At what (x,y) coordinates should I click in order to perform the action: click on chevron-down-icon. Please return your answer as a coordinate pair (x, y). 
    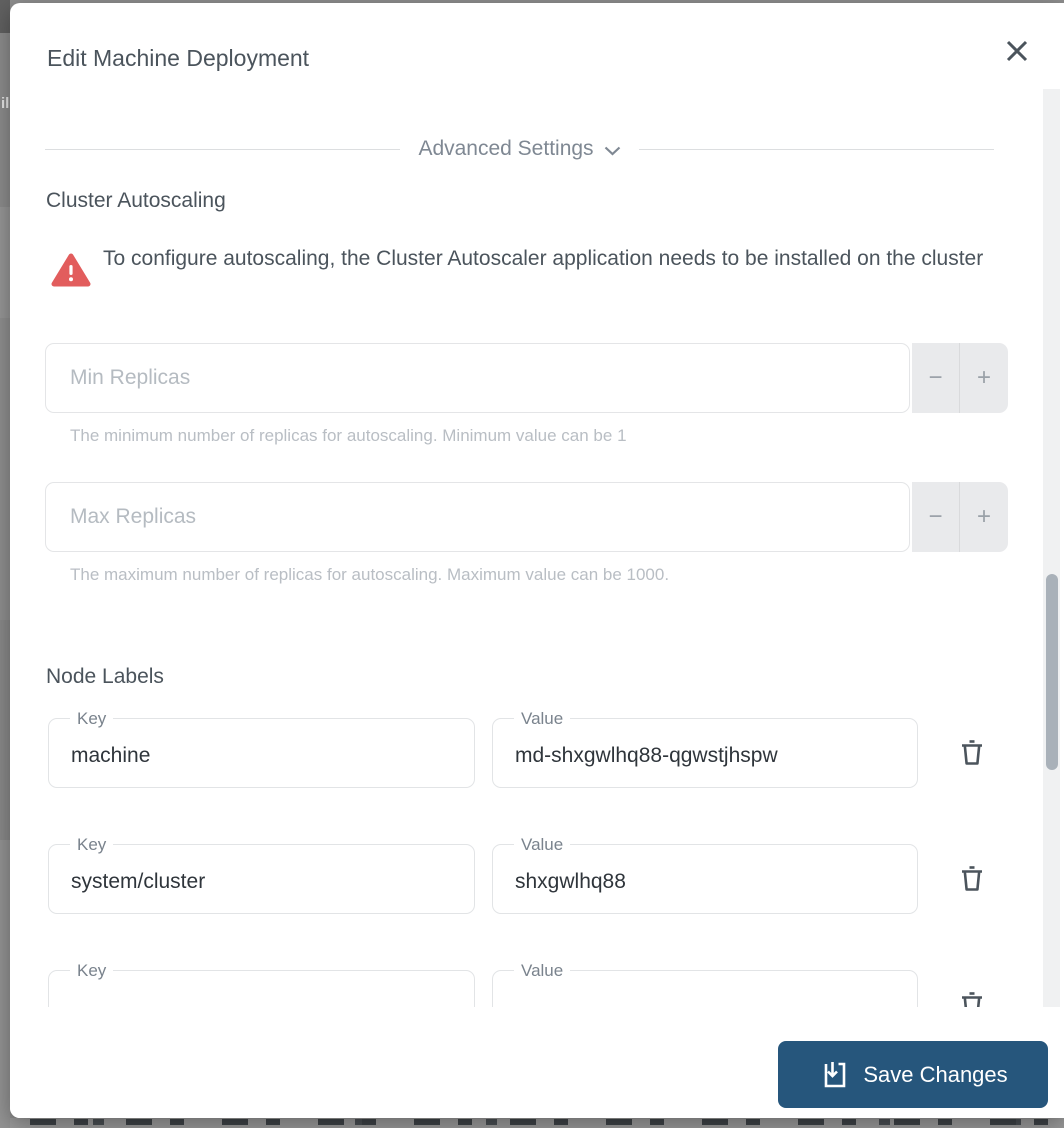
    Looking at the image, I should click on (612, 151).